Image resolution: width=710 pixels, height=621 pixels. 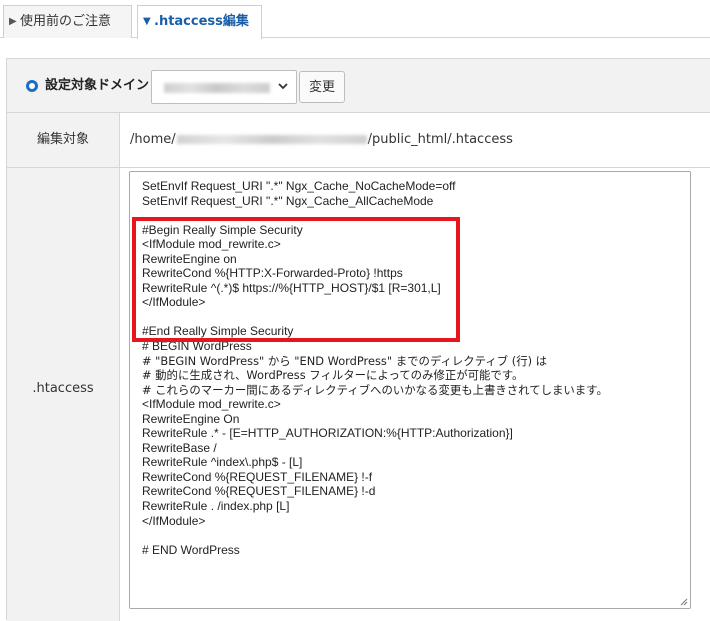 What do you see at coordinates (13, 21) in the screenshot?
I see `chevron-right-icon: ▶` at bounding box center [13, 21].